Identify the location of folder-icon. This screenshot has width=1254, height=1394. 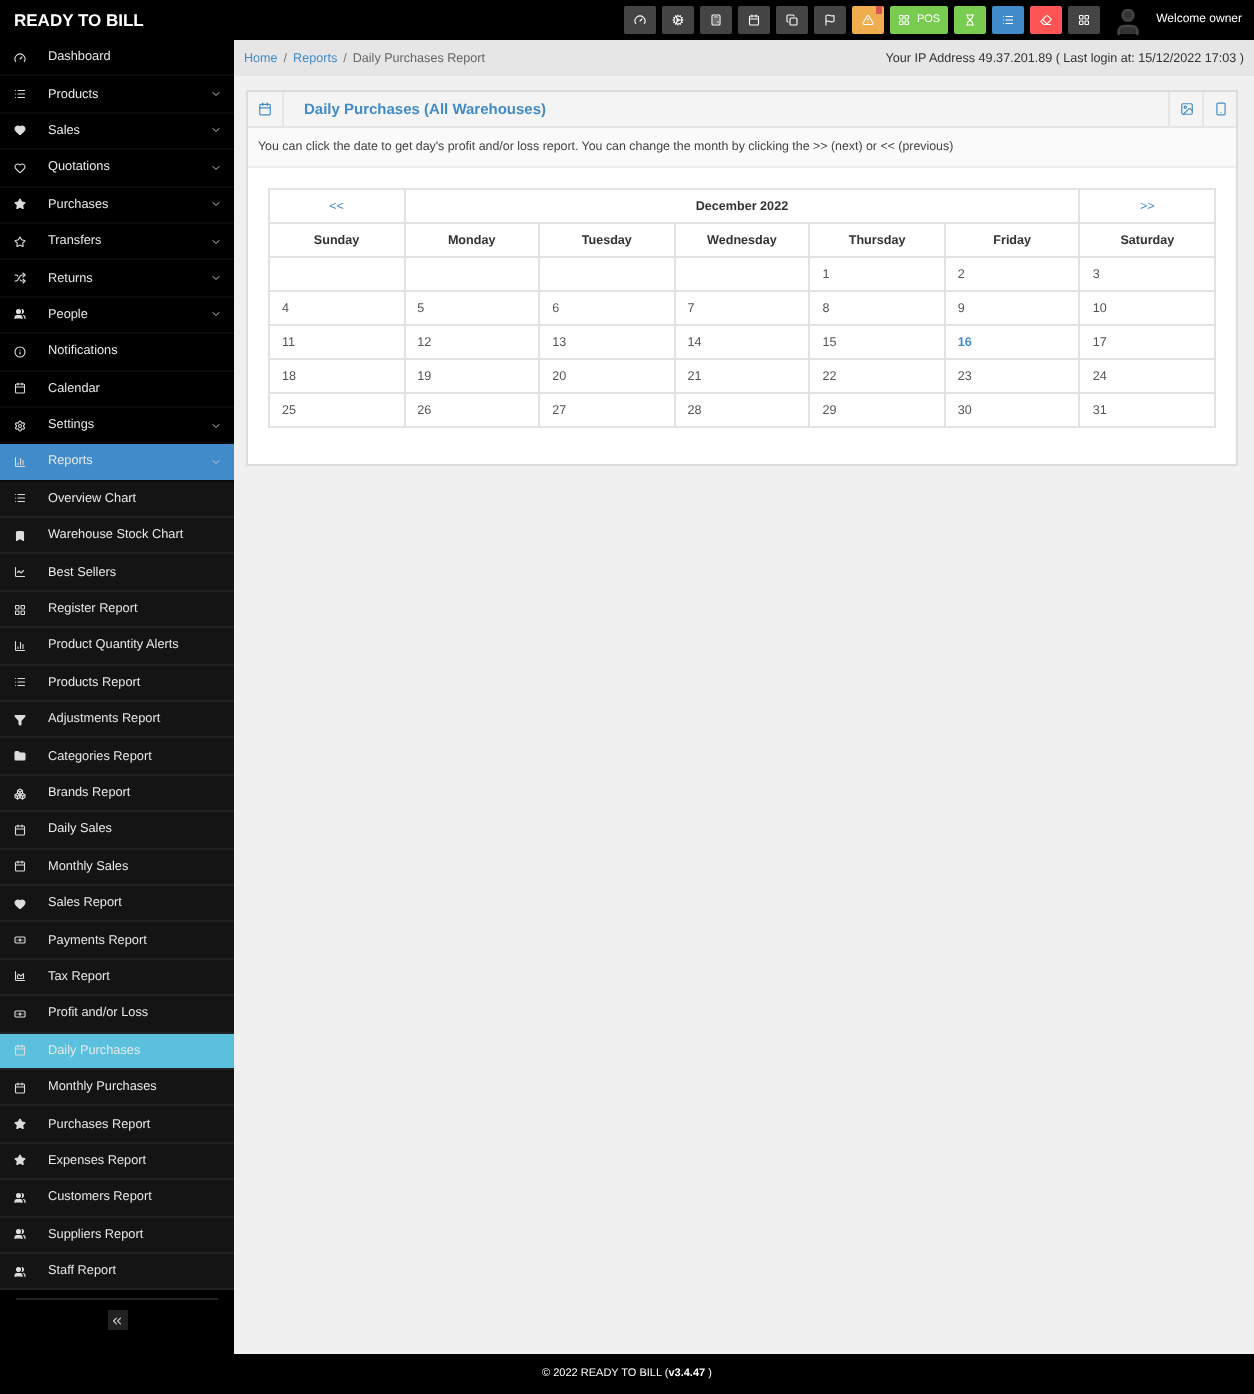
(20, 756).